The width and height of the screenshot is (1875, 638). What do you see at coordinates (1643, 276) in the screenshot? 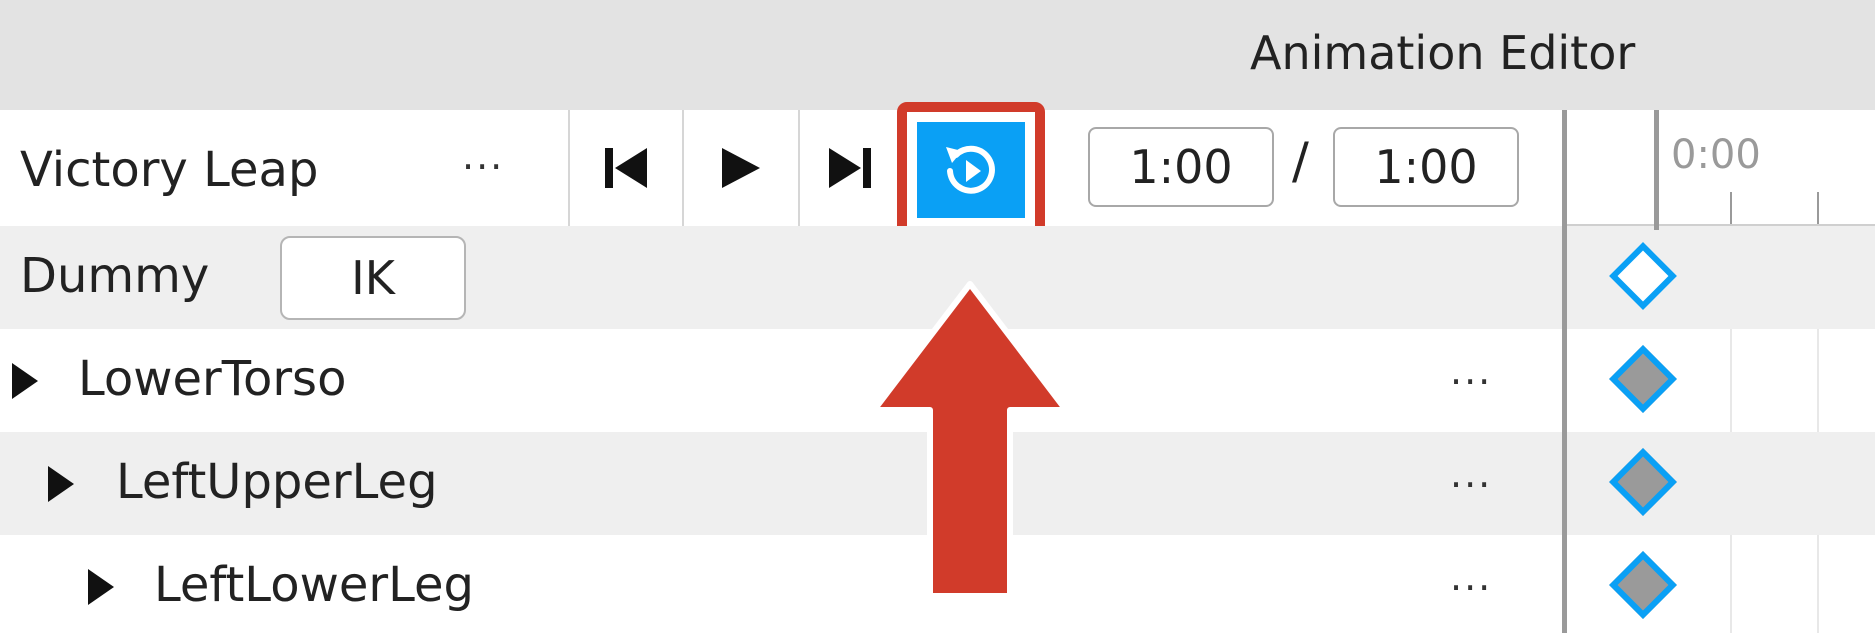
I see `keyframe-empty-icon` at bounding box center [1643, 276].